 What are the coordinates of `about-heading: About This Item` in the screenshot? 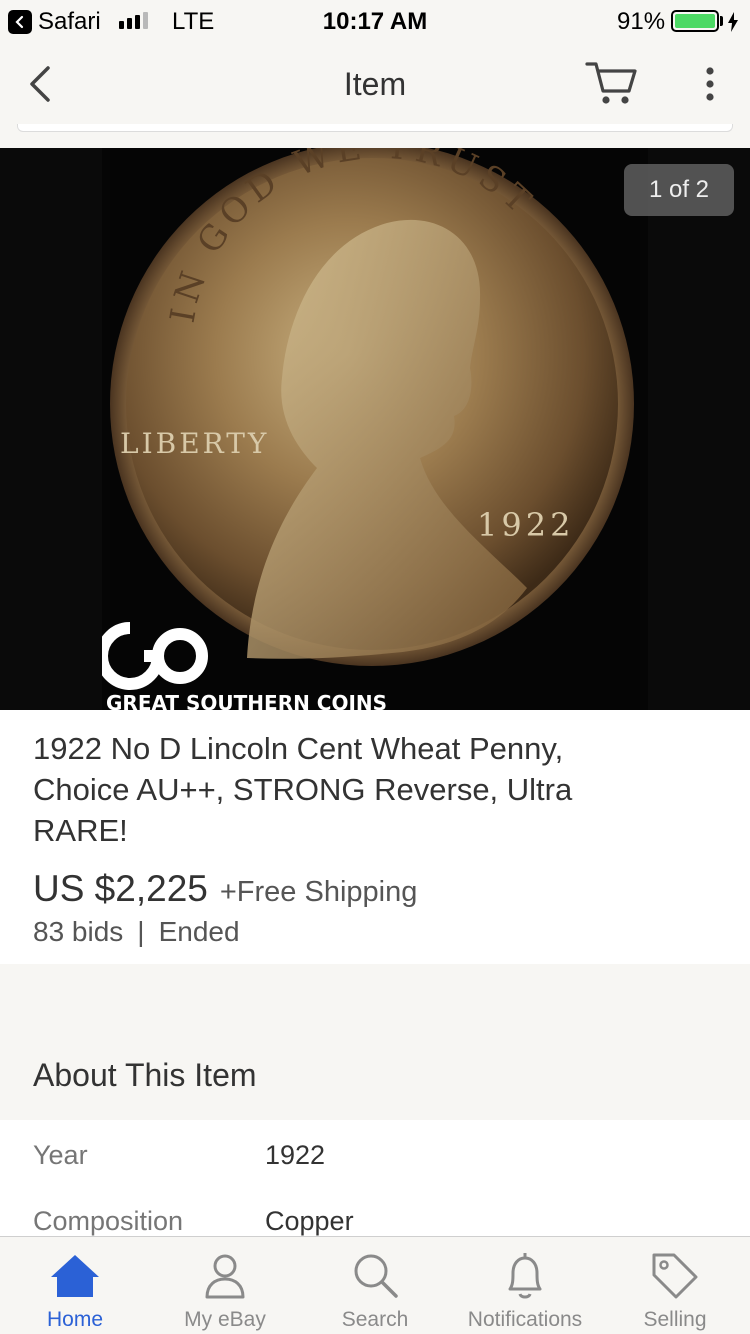 It's located at (145, 1075).